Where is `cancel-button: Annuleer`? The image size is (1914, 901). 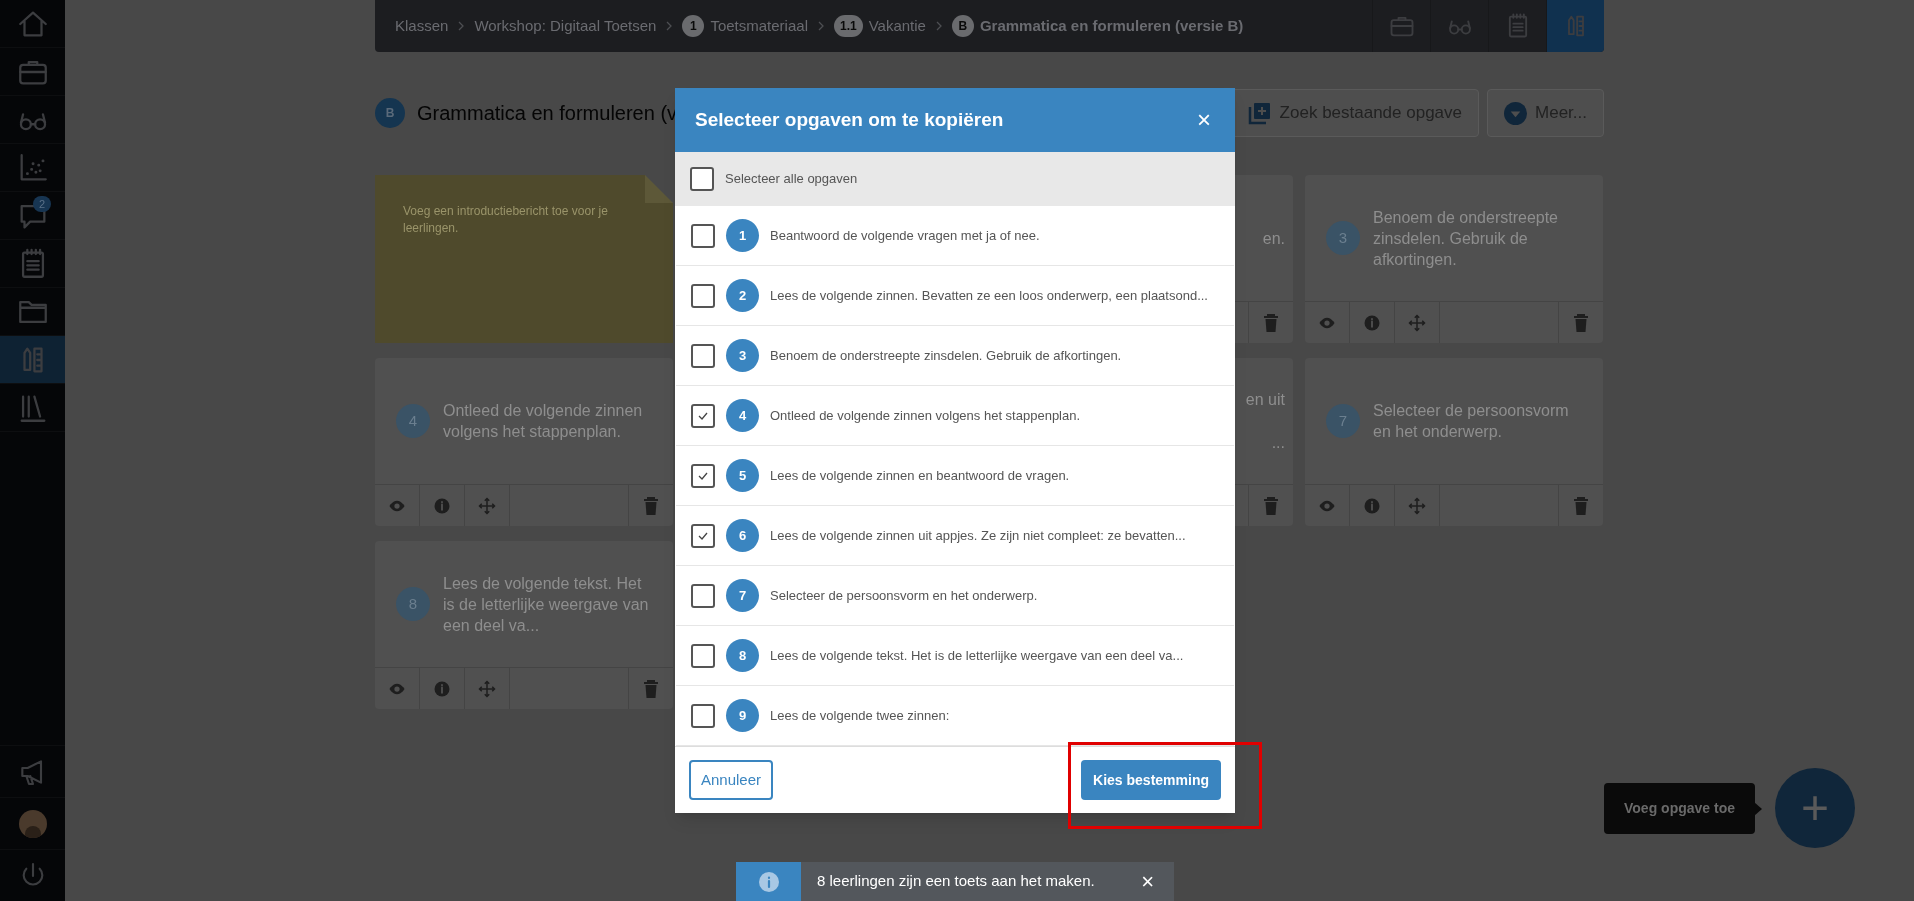 cancel-button: Annuleer is located at coordinates (731, 780).